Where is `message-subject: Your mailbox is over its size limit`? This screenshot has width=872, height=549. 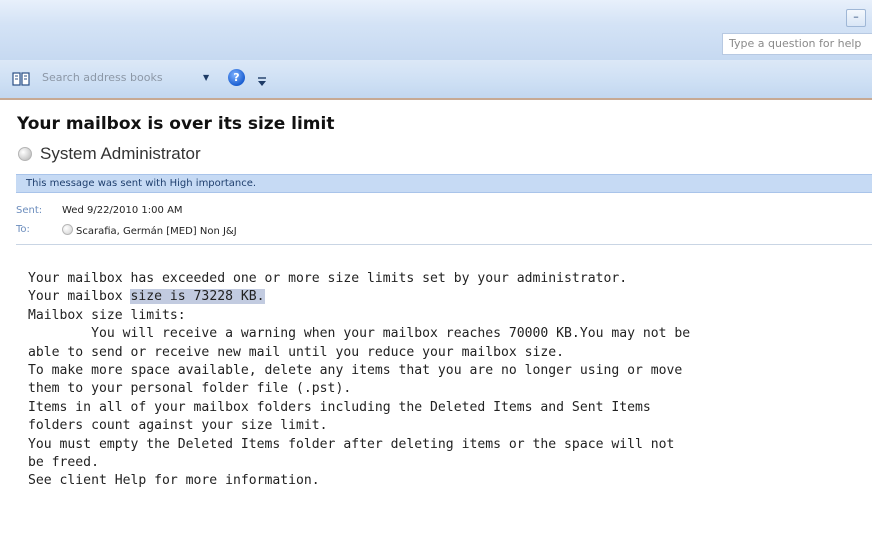
message-subject: Your mailbox is over its size limit is located at coordinates (176, 124).